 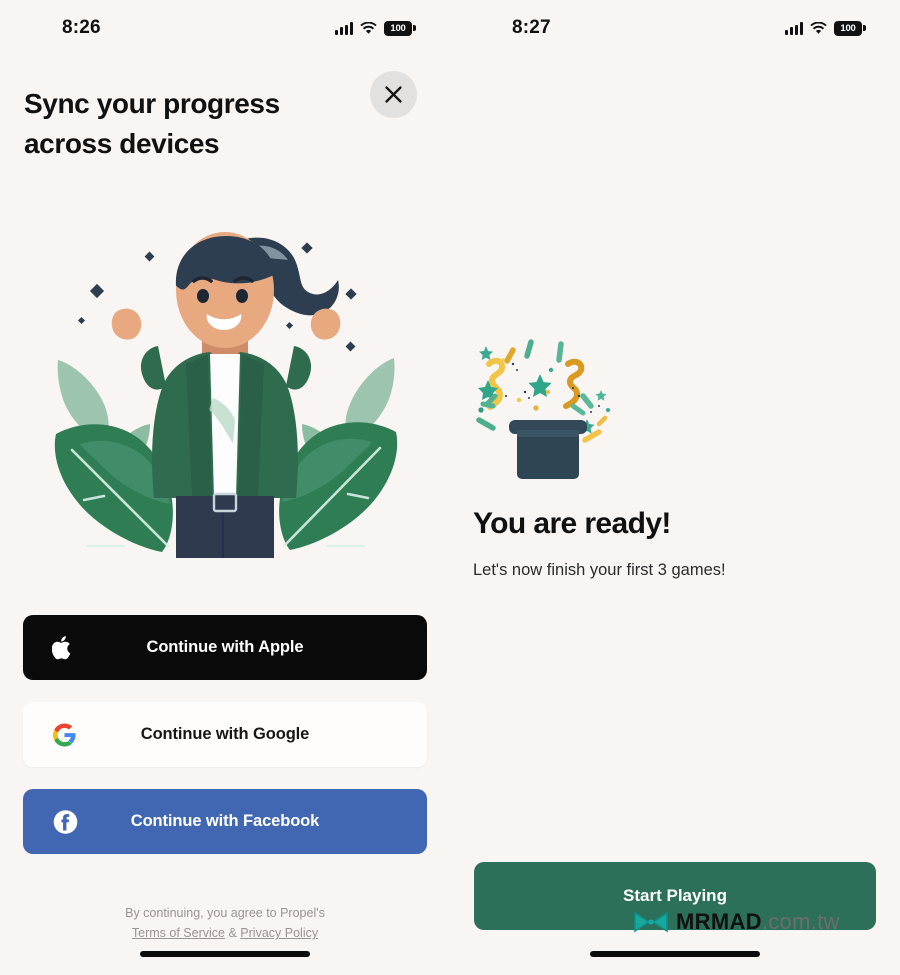 What do you see at coordinates (675, 954) in the screenshot?
I see `home-indicator-right` at bounding box center [675, 954].